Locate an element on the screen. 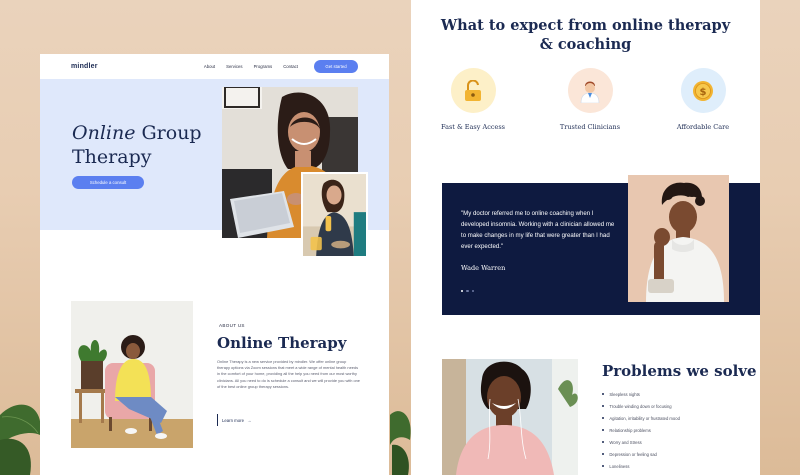 Image resolution: width=800 pixels, height=475 pixels. about-photo-woman-chair is located at coordinates (132, 374).